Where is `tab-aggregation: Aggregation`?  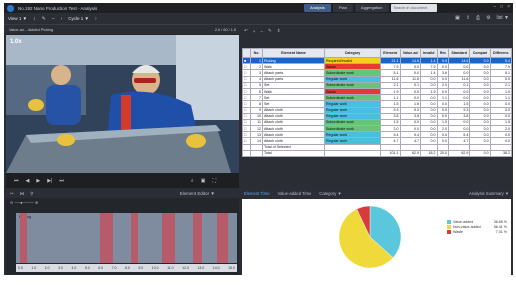 tab-aggregation: Aggregation is located at coordinates (371, 8).